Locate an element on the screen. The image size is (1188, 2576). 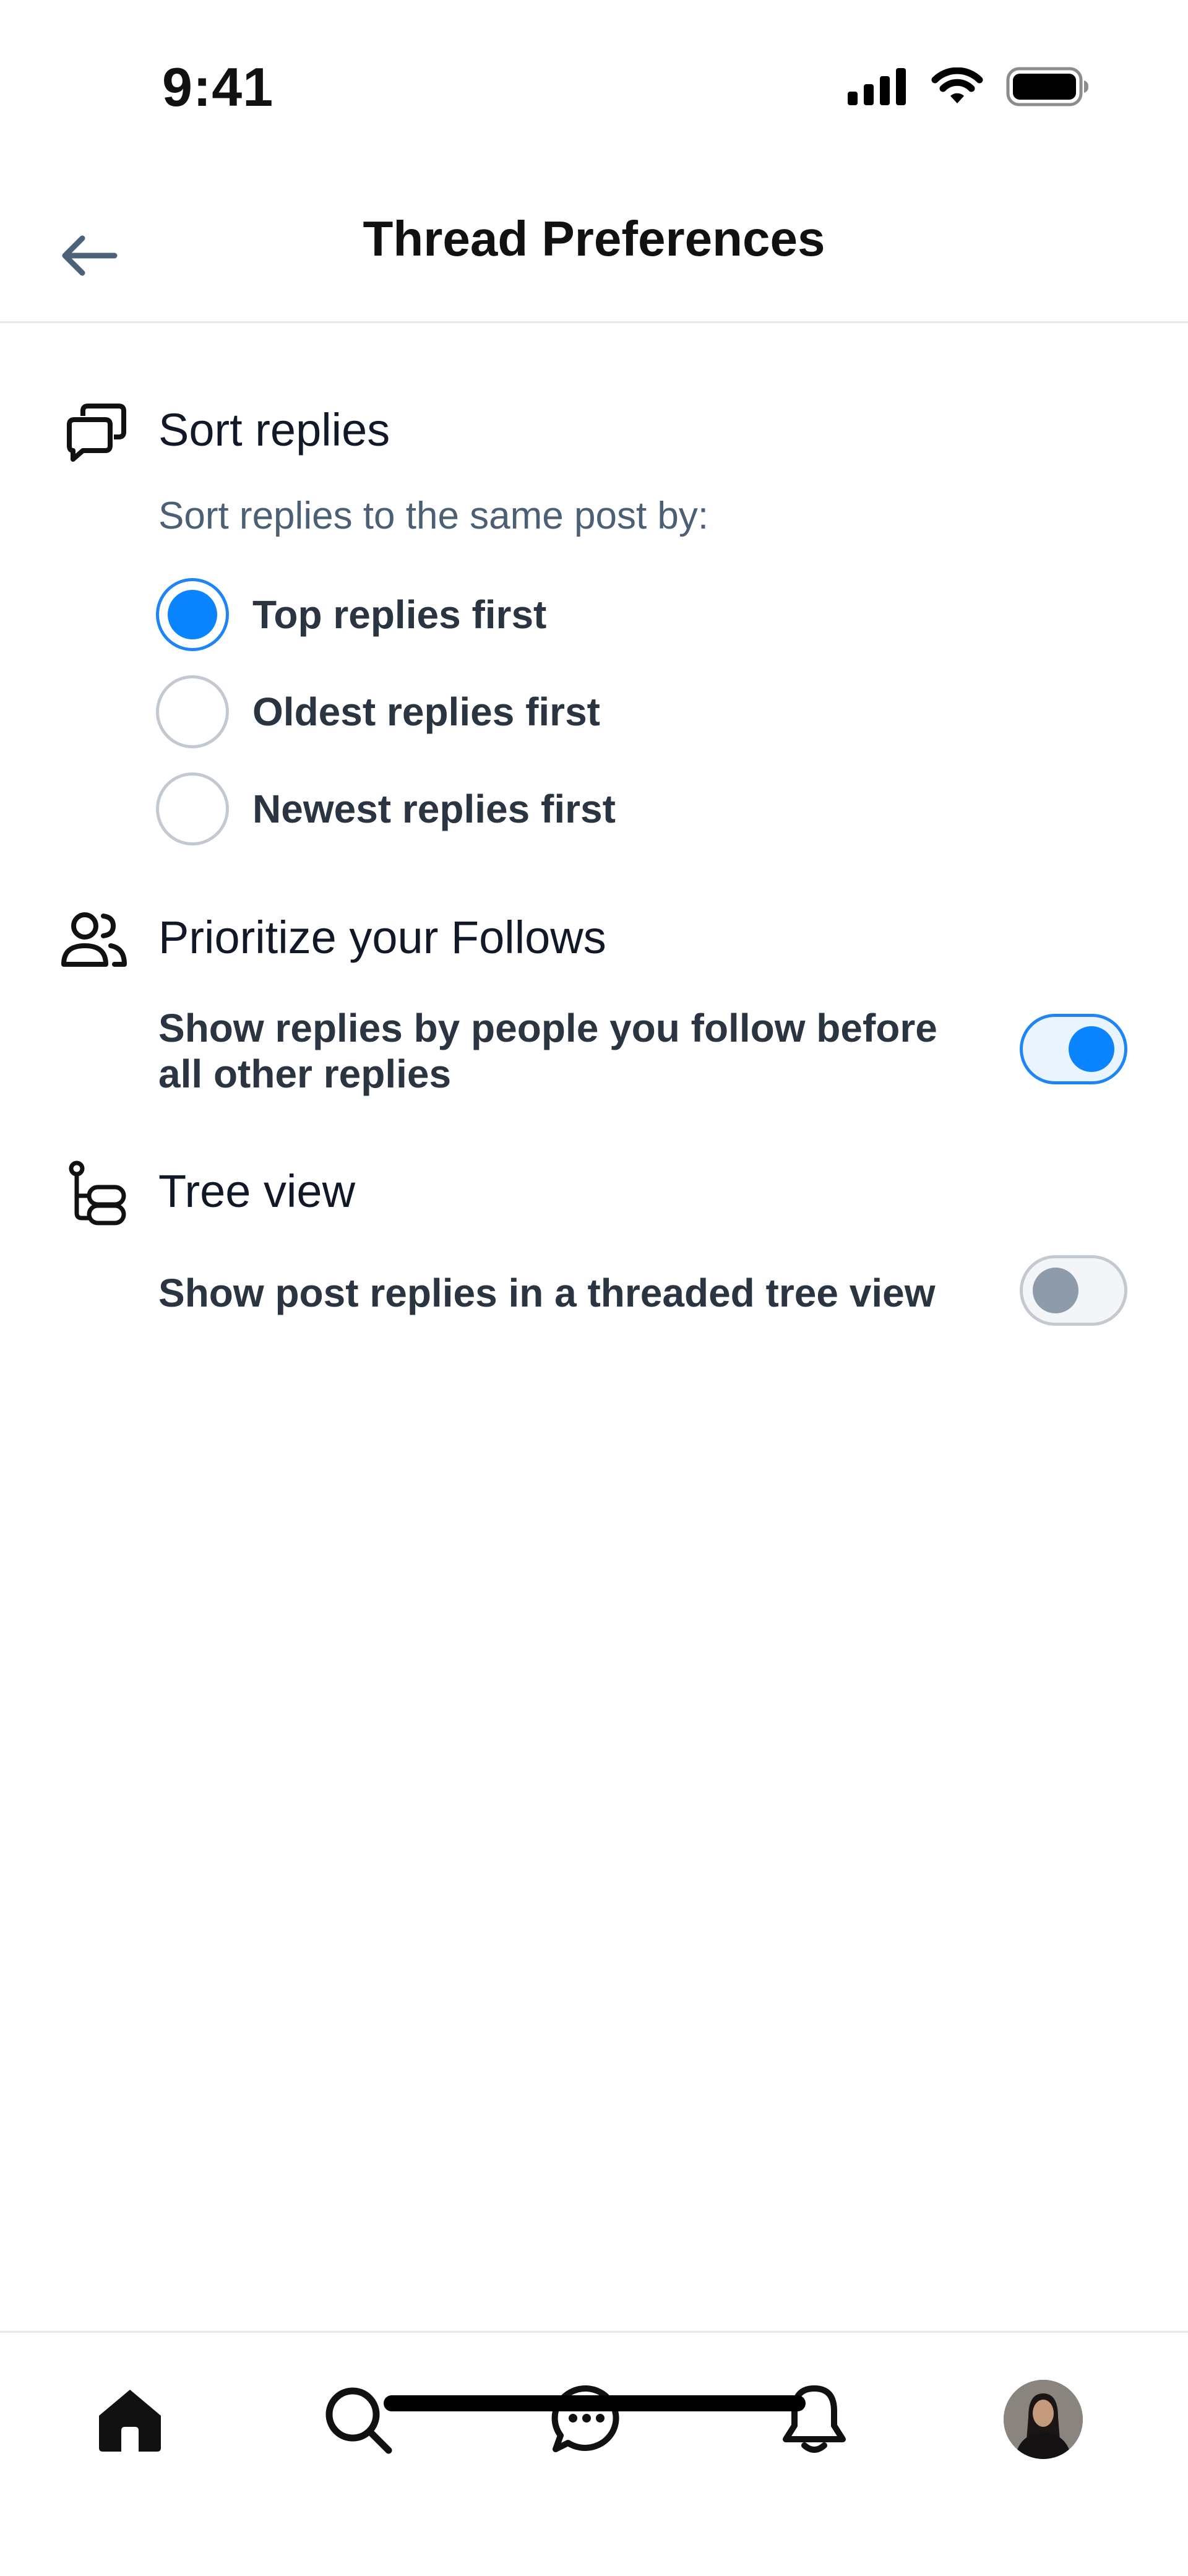
tree-view-title: Tree view is located at coordinates (257, 1191).